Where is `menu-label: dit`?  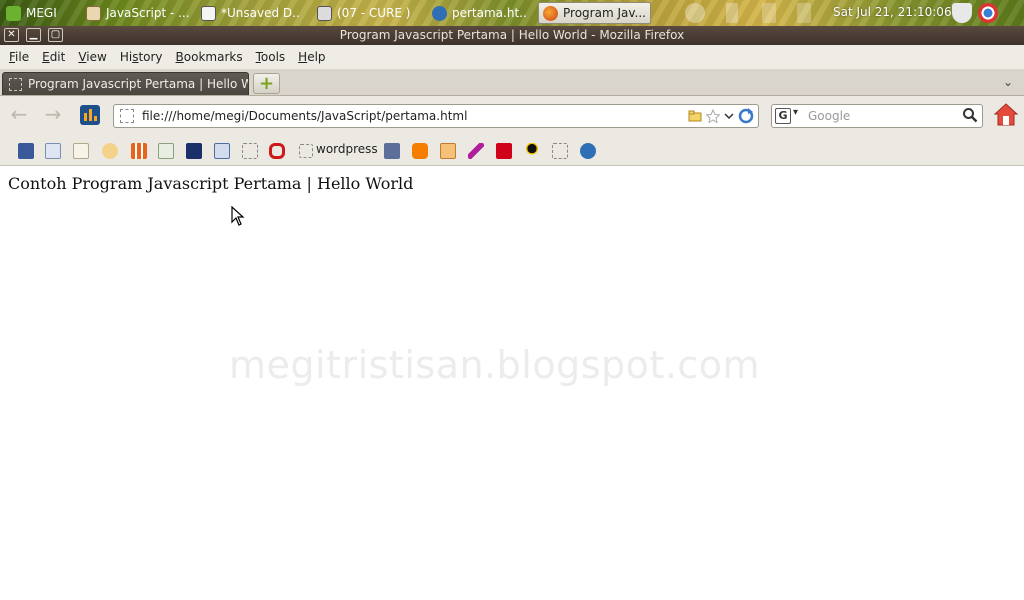 menu-label: dit is located at coordinates (57, 57).